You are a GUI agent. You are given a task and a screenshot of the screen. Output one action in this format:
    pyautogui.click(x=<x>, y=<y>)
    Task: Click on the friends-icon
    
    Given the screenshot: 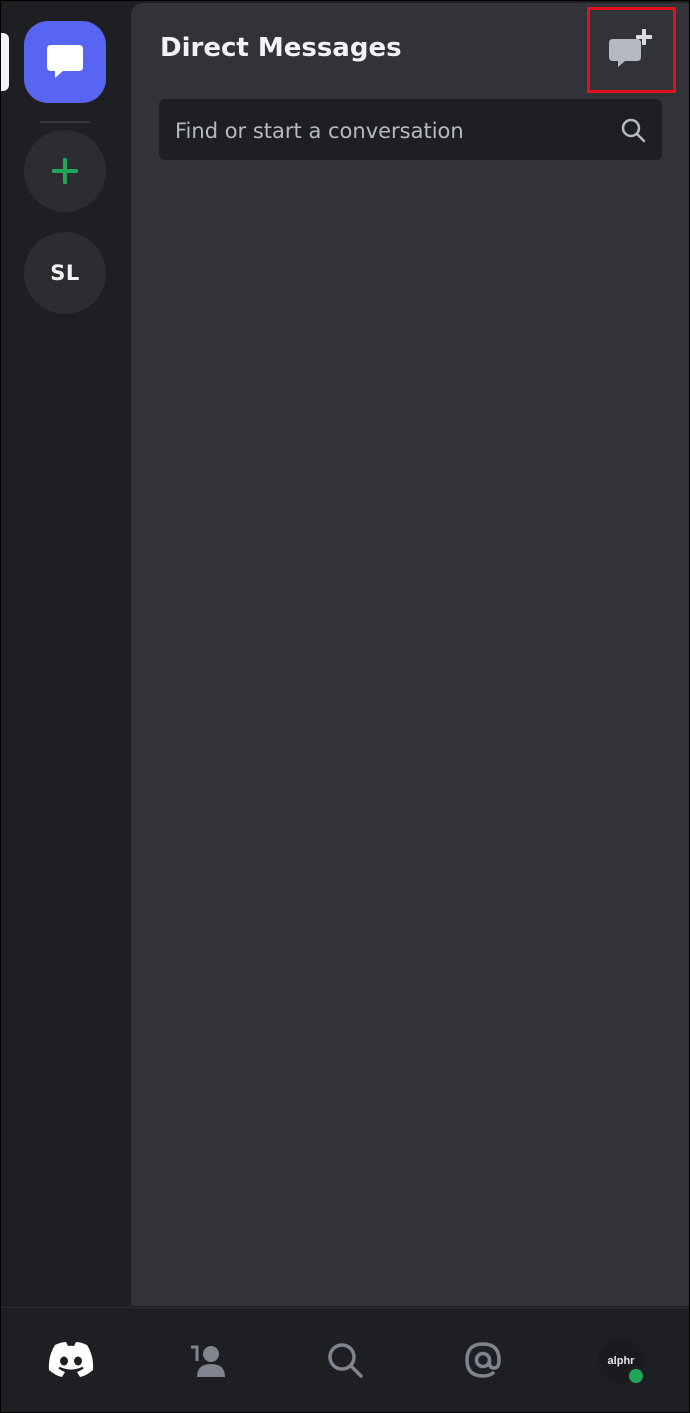 What is the action you would take?
    pyautogui.click(x=208, y=1361)
    